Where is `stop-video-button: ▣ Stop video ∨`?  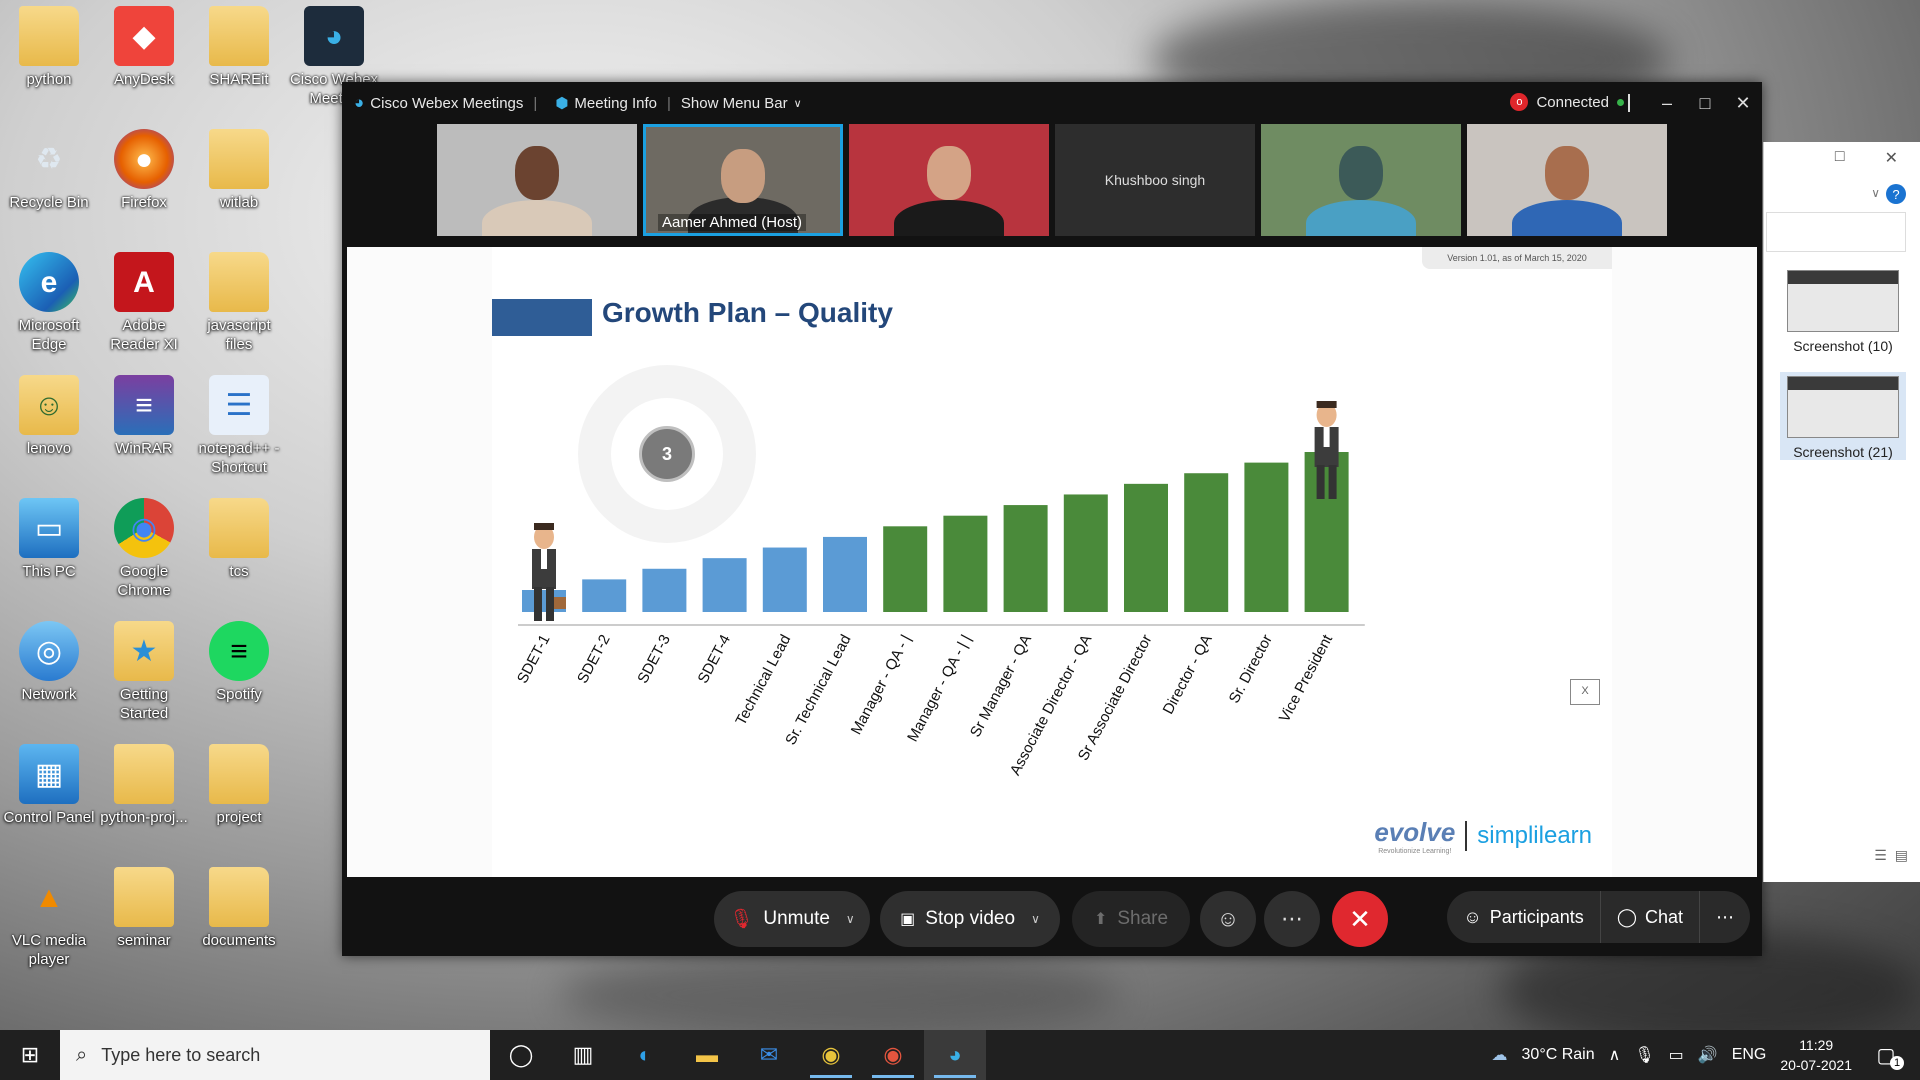
stop-video-button: ▣ Stop video ∨ is located at coordinates (970, 919).